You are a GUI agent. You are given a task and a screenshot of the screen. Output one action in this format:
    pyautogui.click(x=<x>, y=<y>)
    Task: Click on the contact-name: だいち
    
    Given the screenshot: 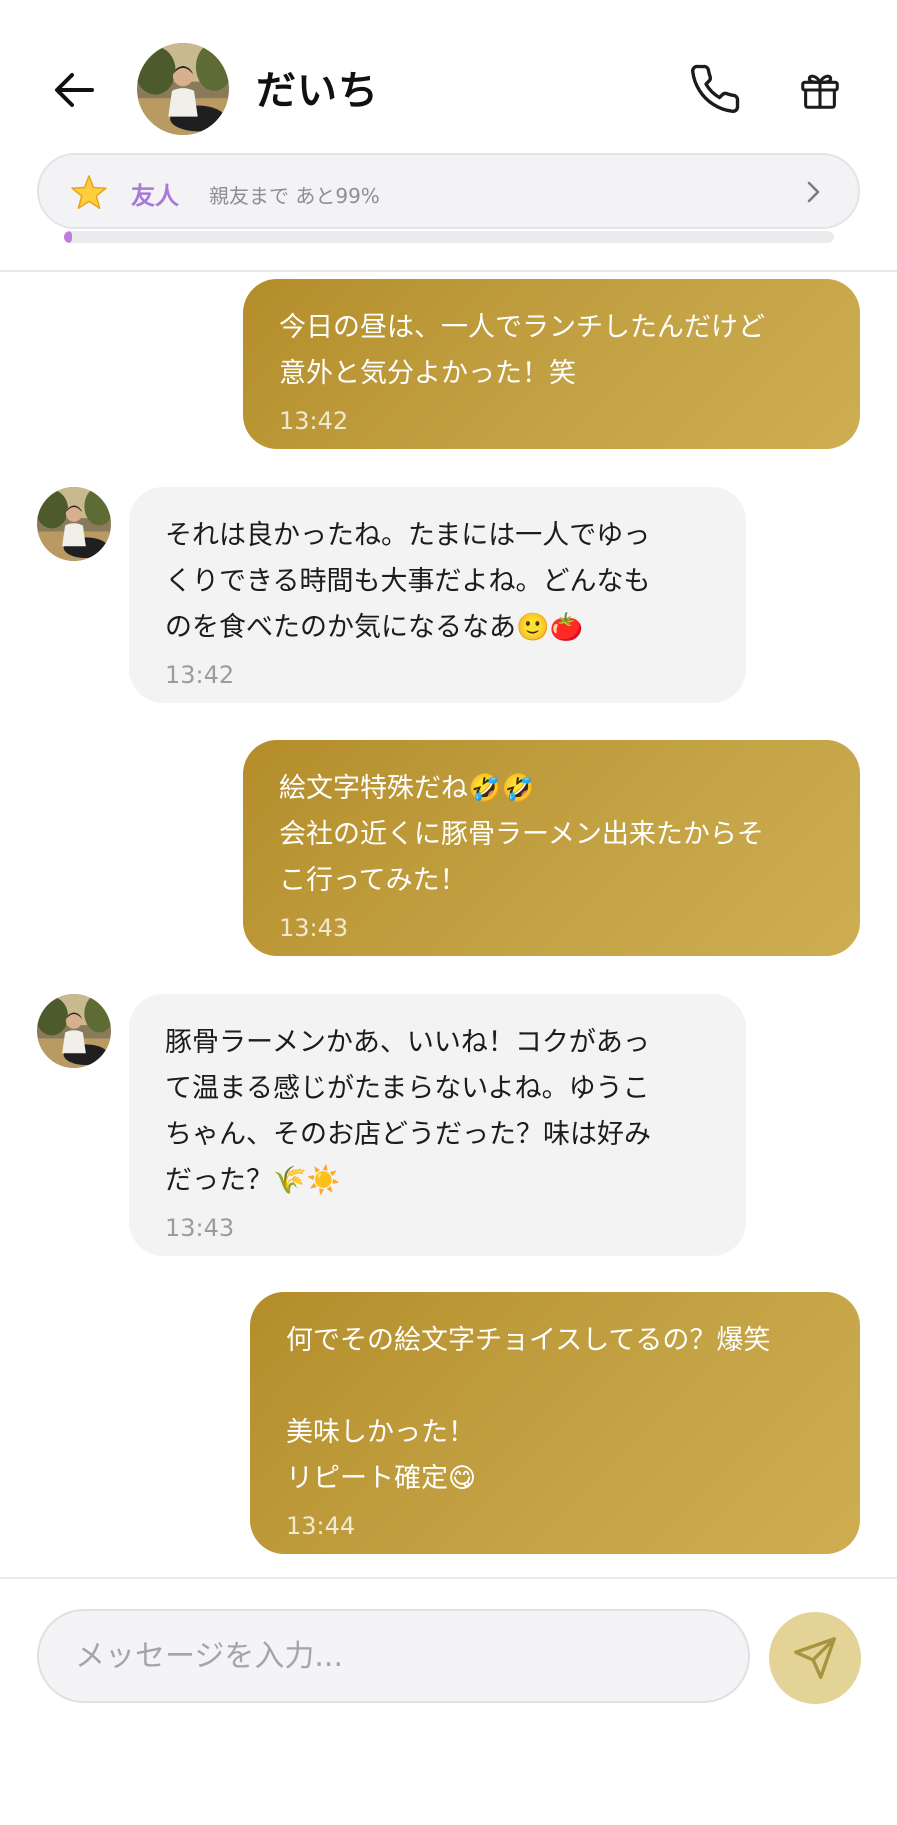 What is the action you would take?
    pyautogui.click(x=317, y=91)
    